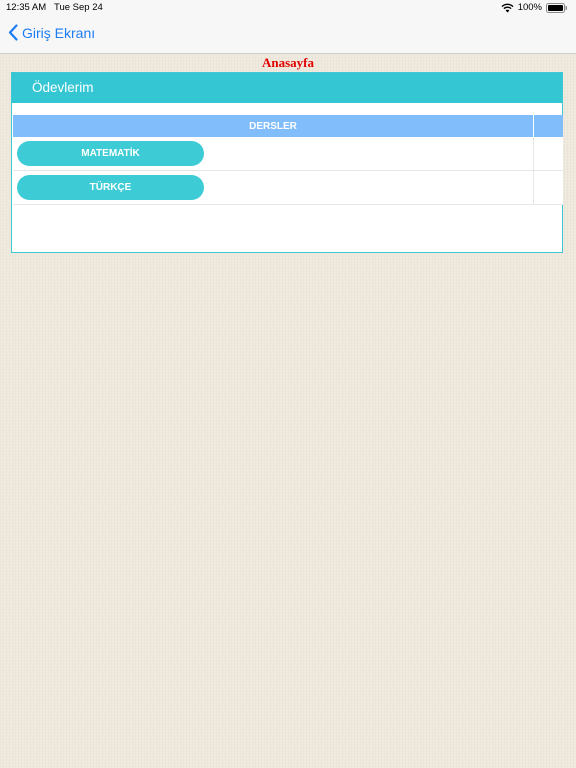 Image resolution: width=576 pixels, height=768 pixels. I want to click on back-button: Giriş Ekranı, so click(51, 32).